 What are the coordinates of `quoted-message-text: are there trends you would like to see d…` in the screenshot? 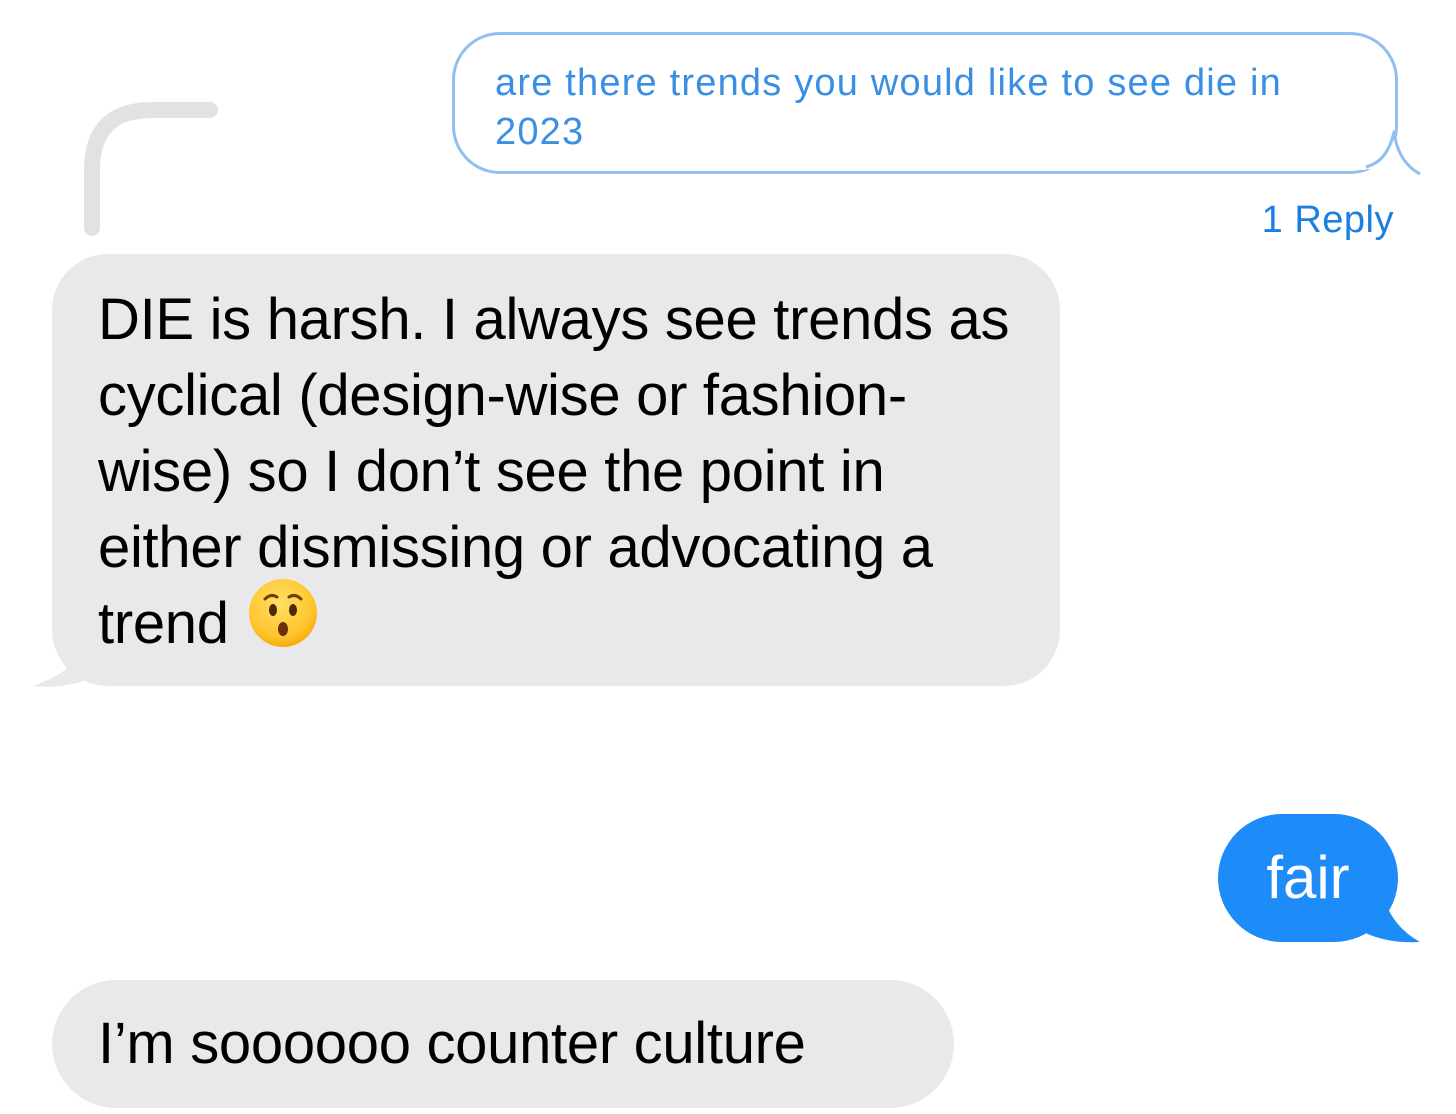 It's located at (888, 107).